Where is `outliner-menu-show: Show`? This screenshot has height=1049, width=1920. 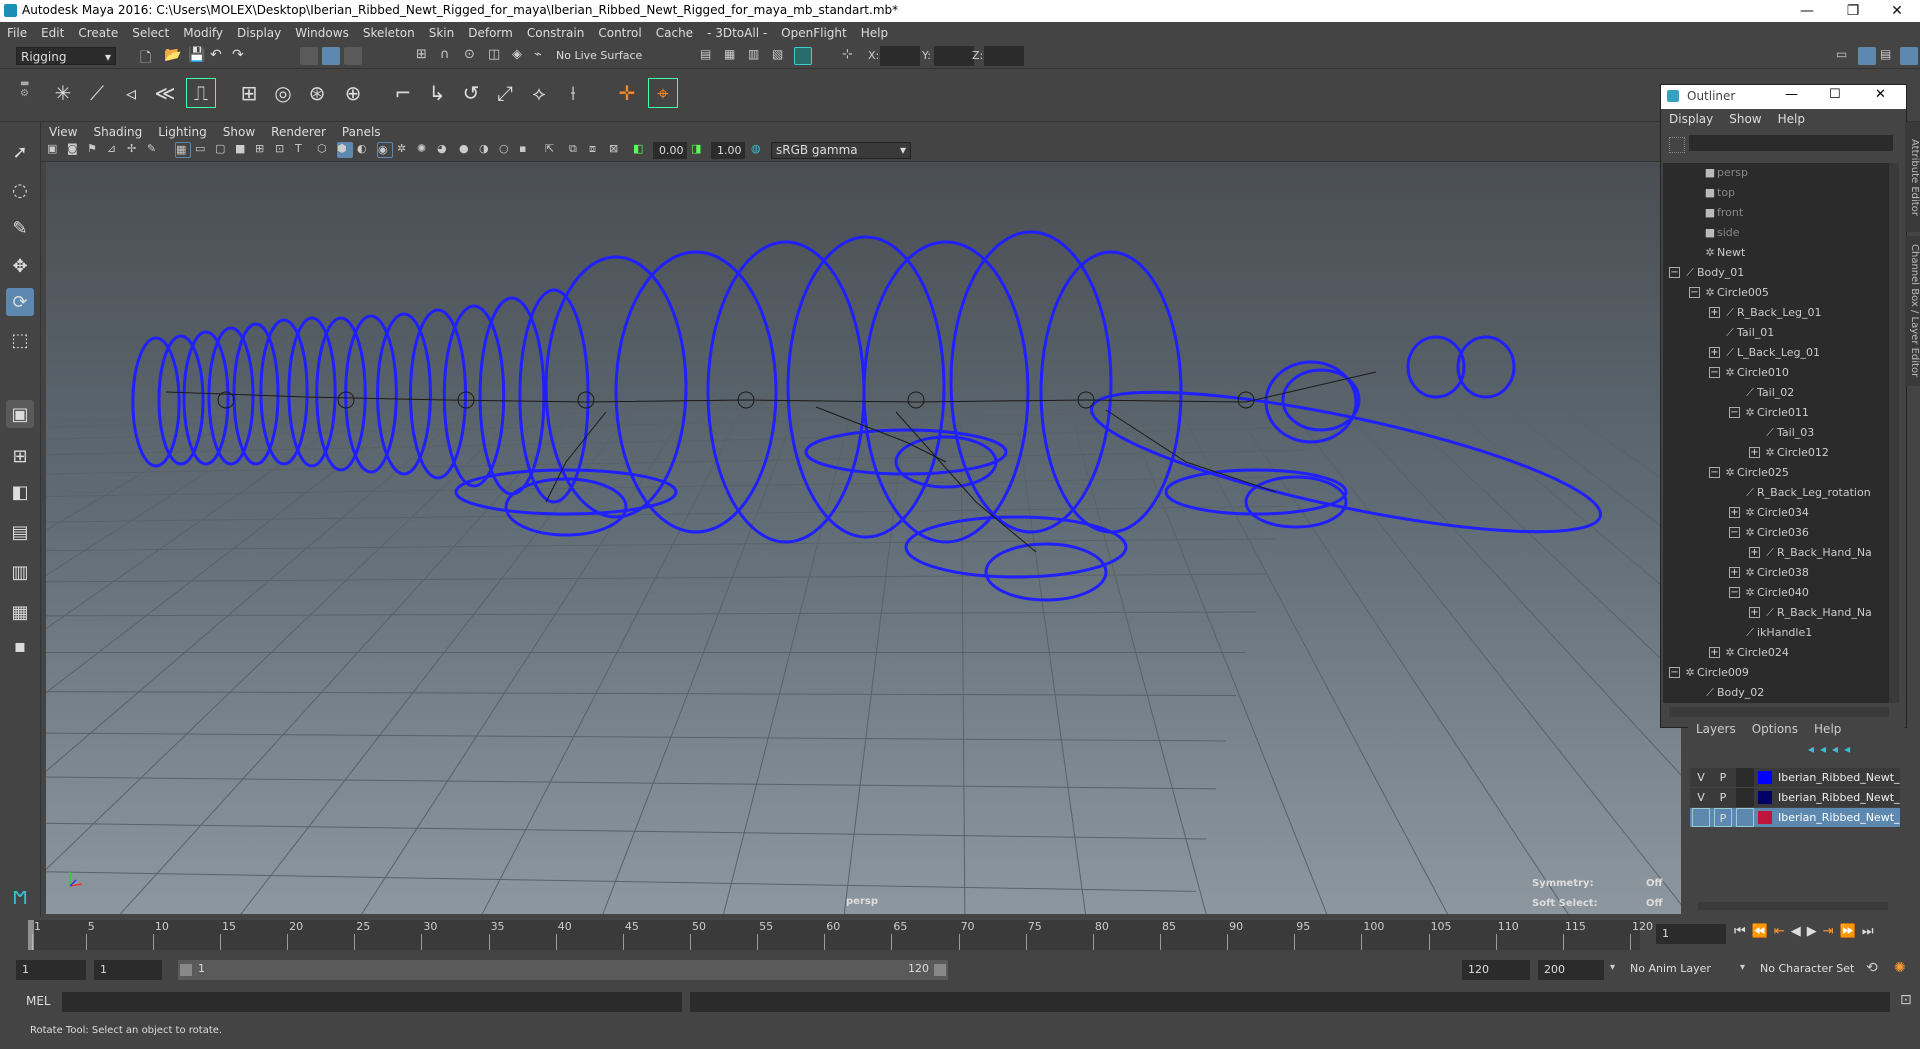
outliner-menu-show: Show is located at coordinates (1745, 119).